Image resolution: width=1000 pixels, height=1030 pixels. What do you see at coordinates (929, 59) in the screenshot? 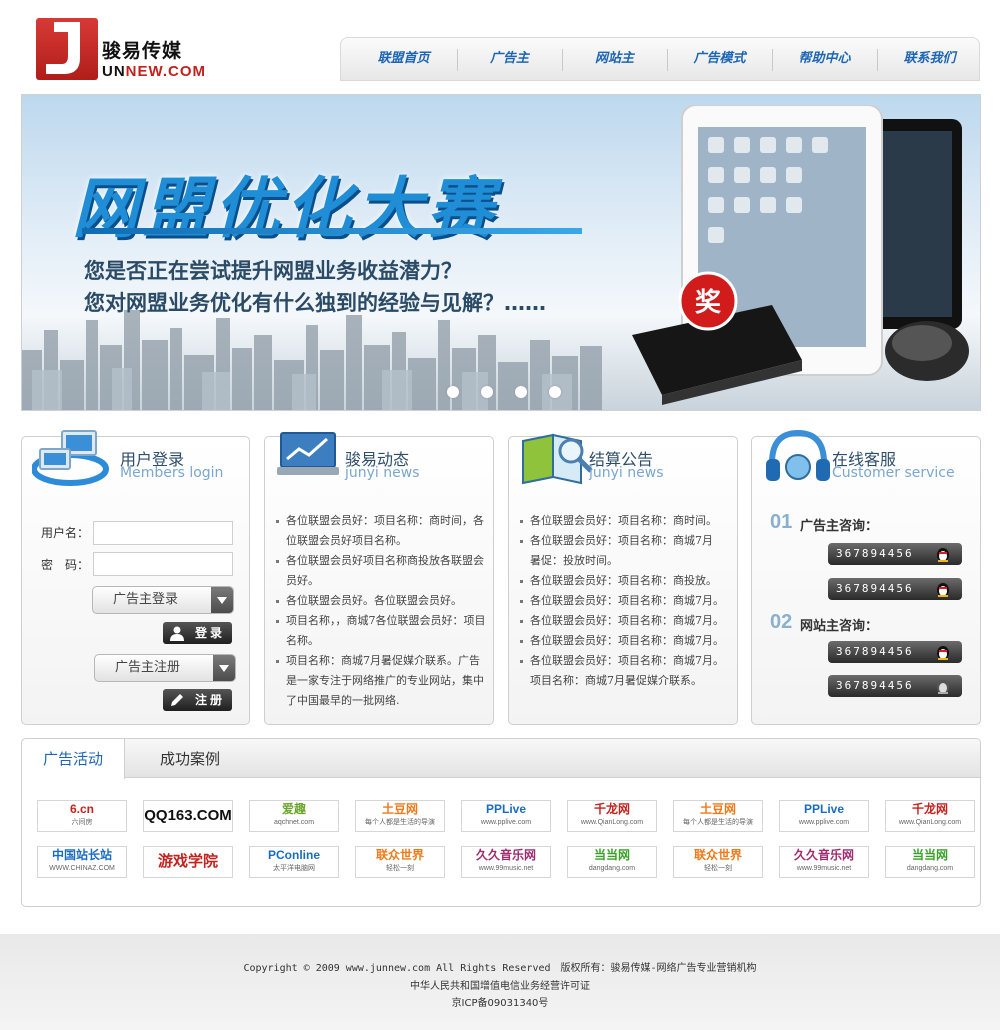
I see `nav-contact: 联系我们` at bounding box center [929, 59].